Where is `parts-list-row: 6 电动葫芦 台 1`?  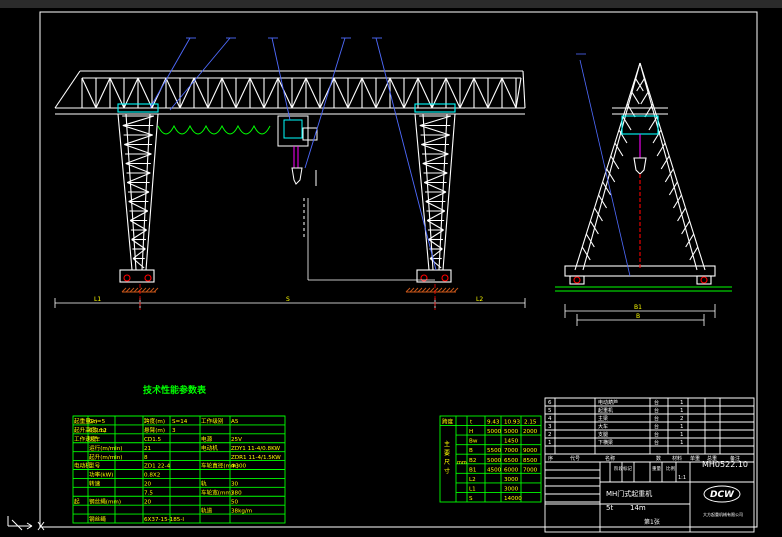 parts-list-row: 6 电动葫芦 台 1 is located at coordinates (616, 402).